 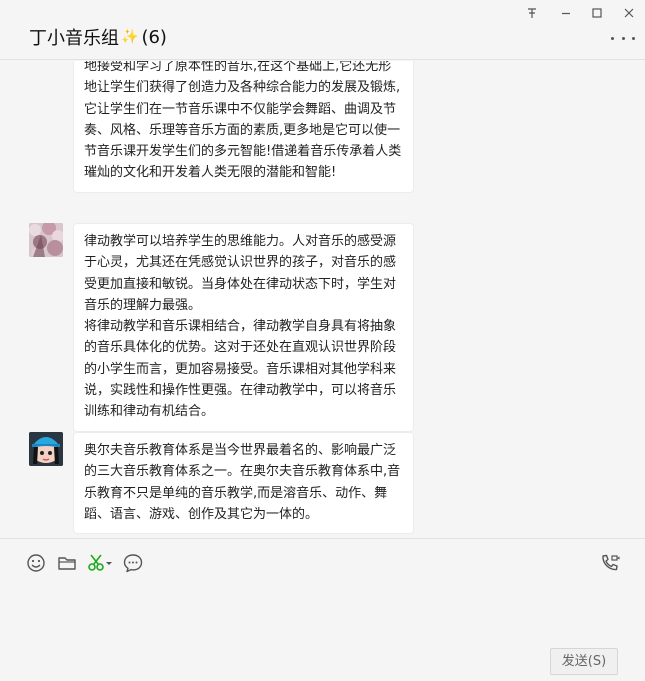 I want to click on group-name: 丁小音乐组, so click(x=74, y=38).